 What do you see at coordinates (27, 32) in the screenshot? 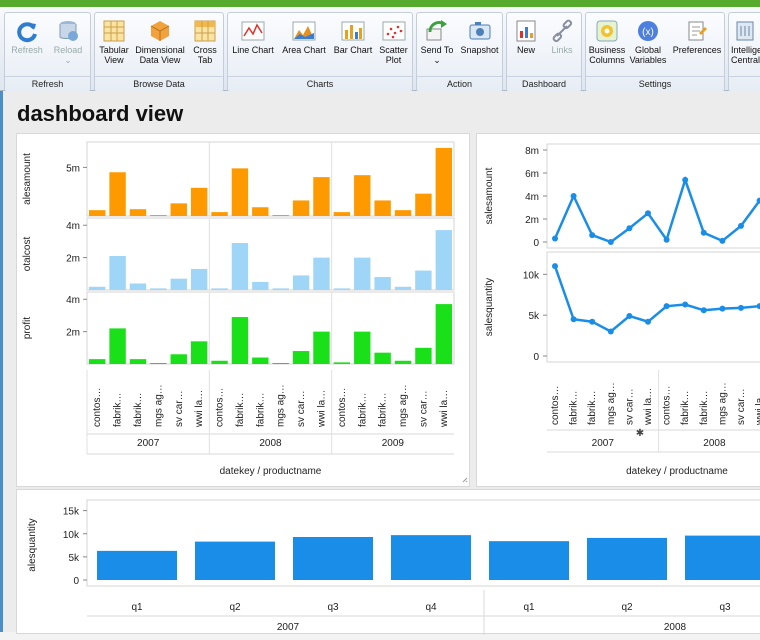
I see `refresh-icon` at bounding box center [27, 32].